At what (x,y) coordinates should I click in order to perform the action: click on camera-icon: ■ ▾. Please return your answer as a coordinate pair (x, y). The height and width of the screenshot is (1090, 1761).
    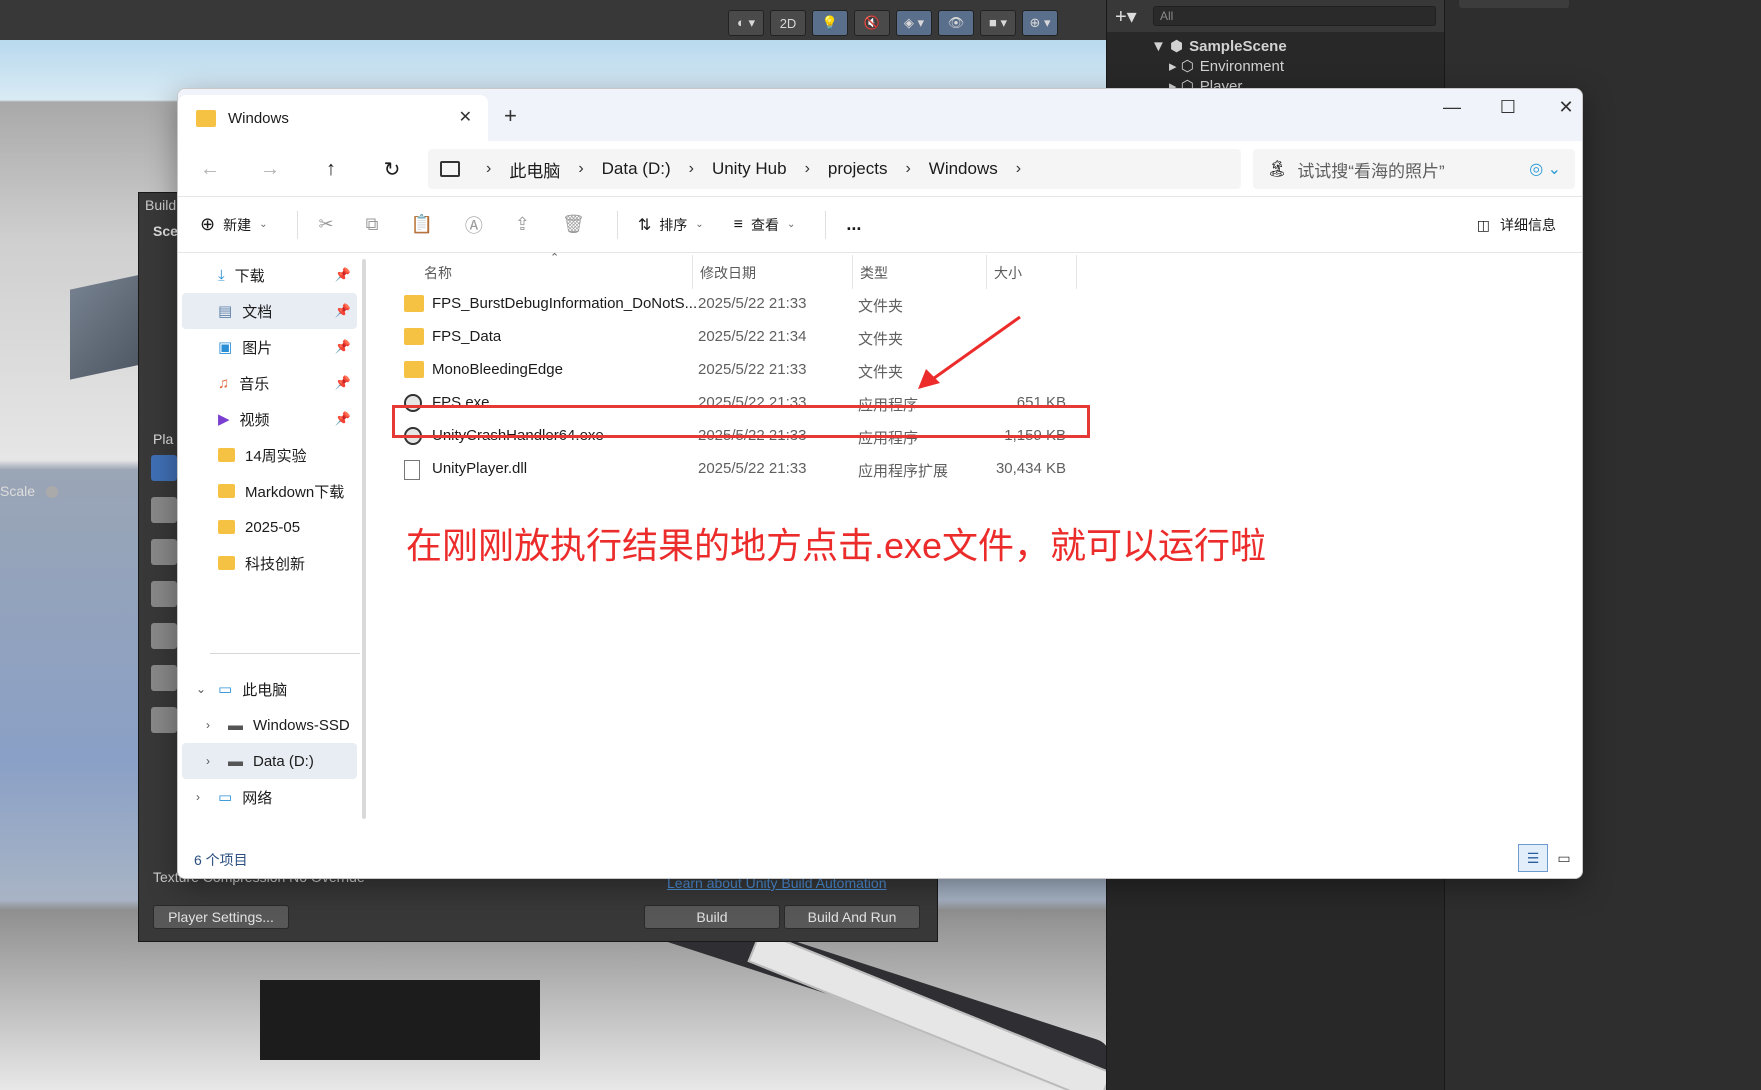
    Looking at the image, I should click on (998, 23).